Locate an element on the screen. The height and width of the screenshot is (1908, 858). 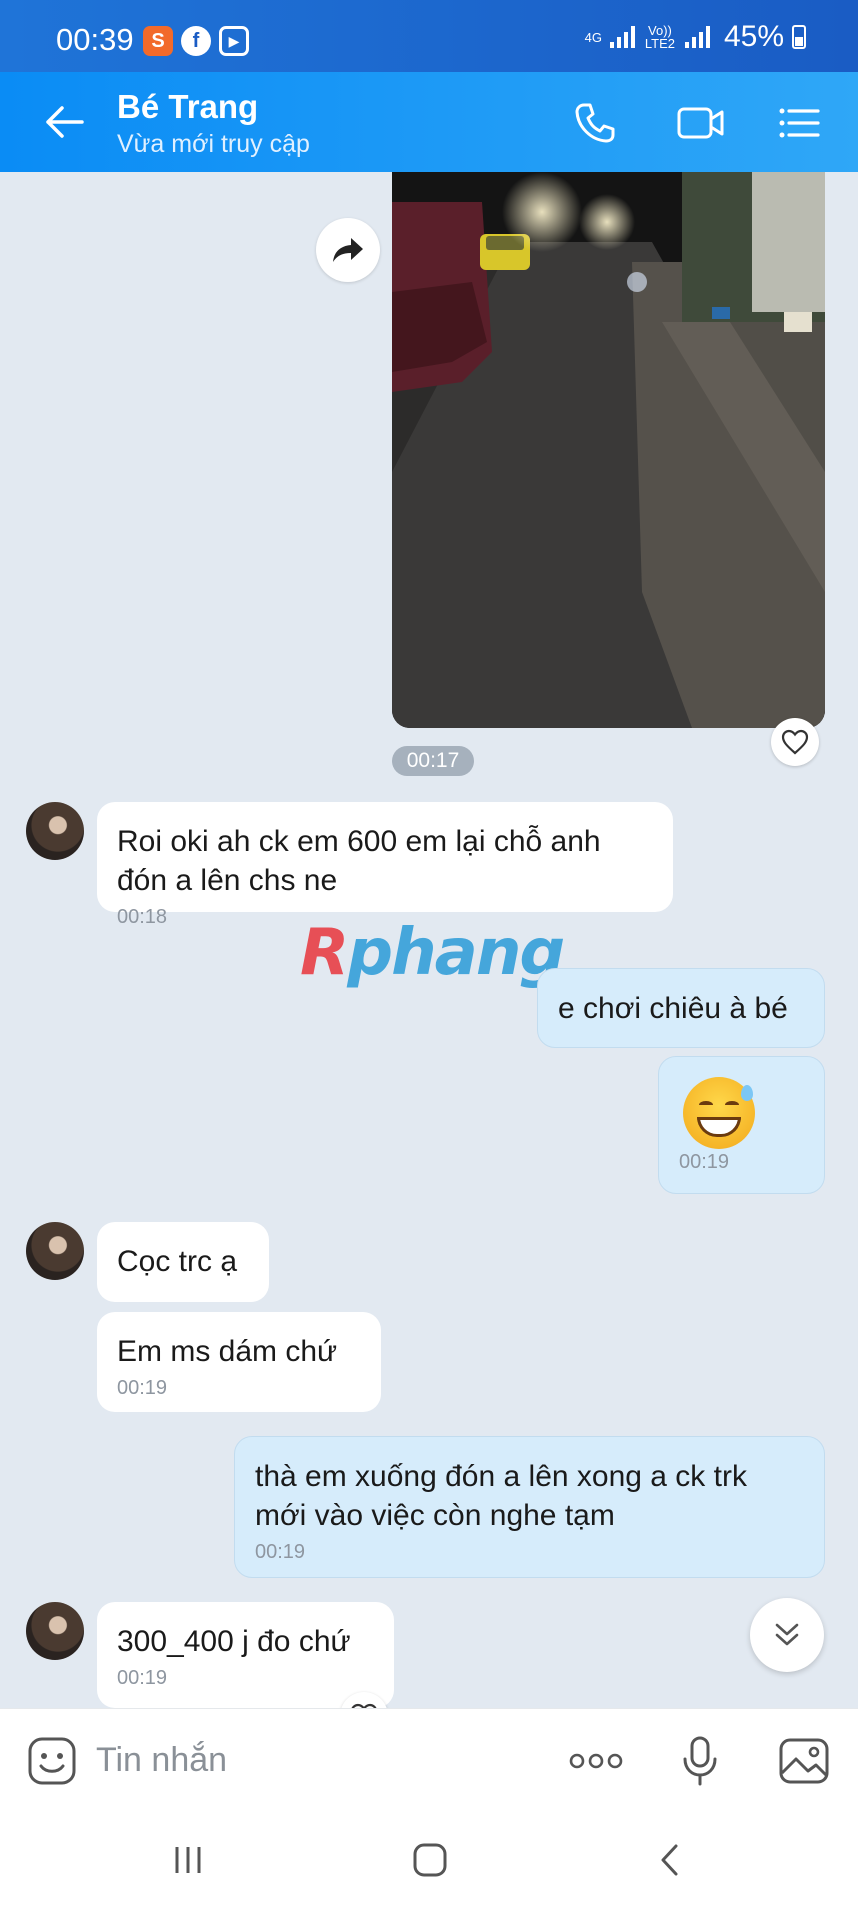
video-call-icon is located at coordinates (700, 123).